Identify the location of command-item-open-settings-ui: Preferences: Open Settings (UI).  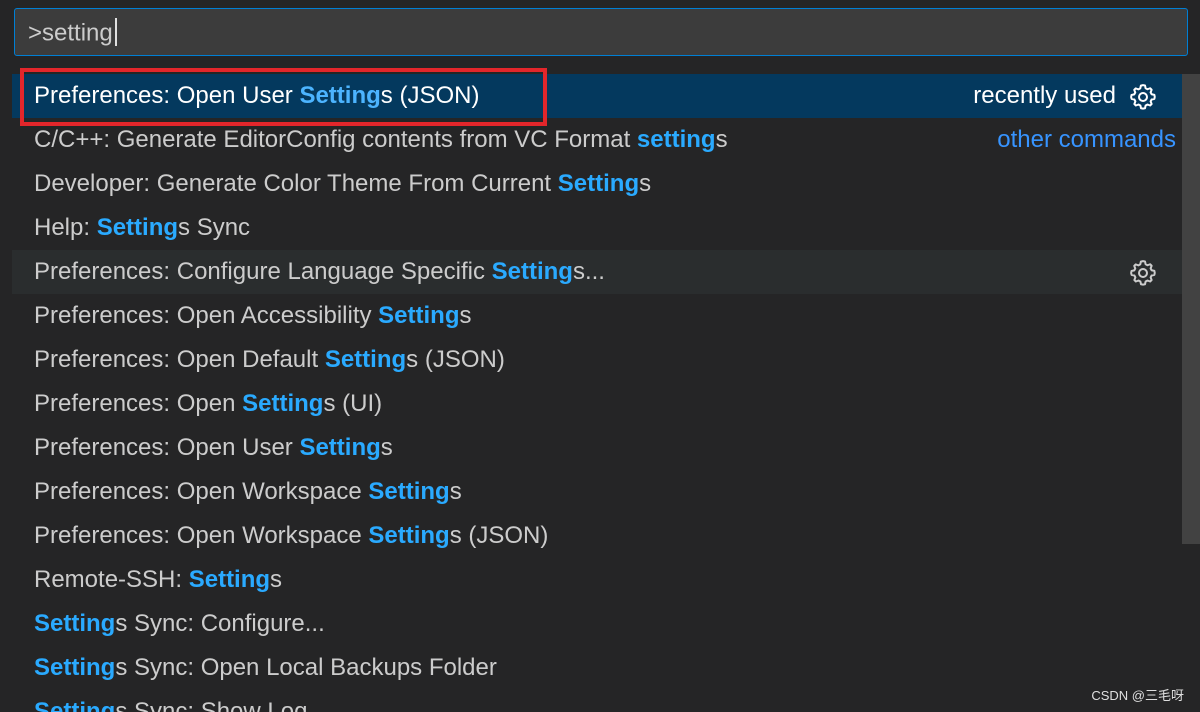
(597, 404).